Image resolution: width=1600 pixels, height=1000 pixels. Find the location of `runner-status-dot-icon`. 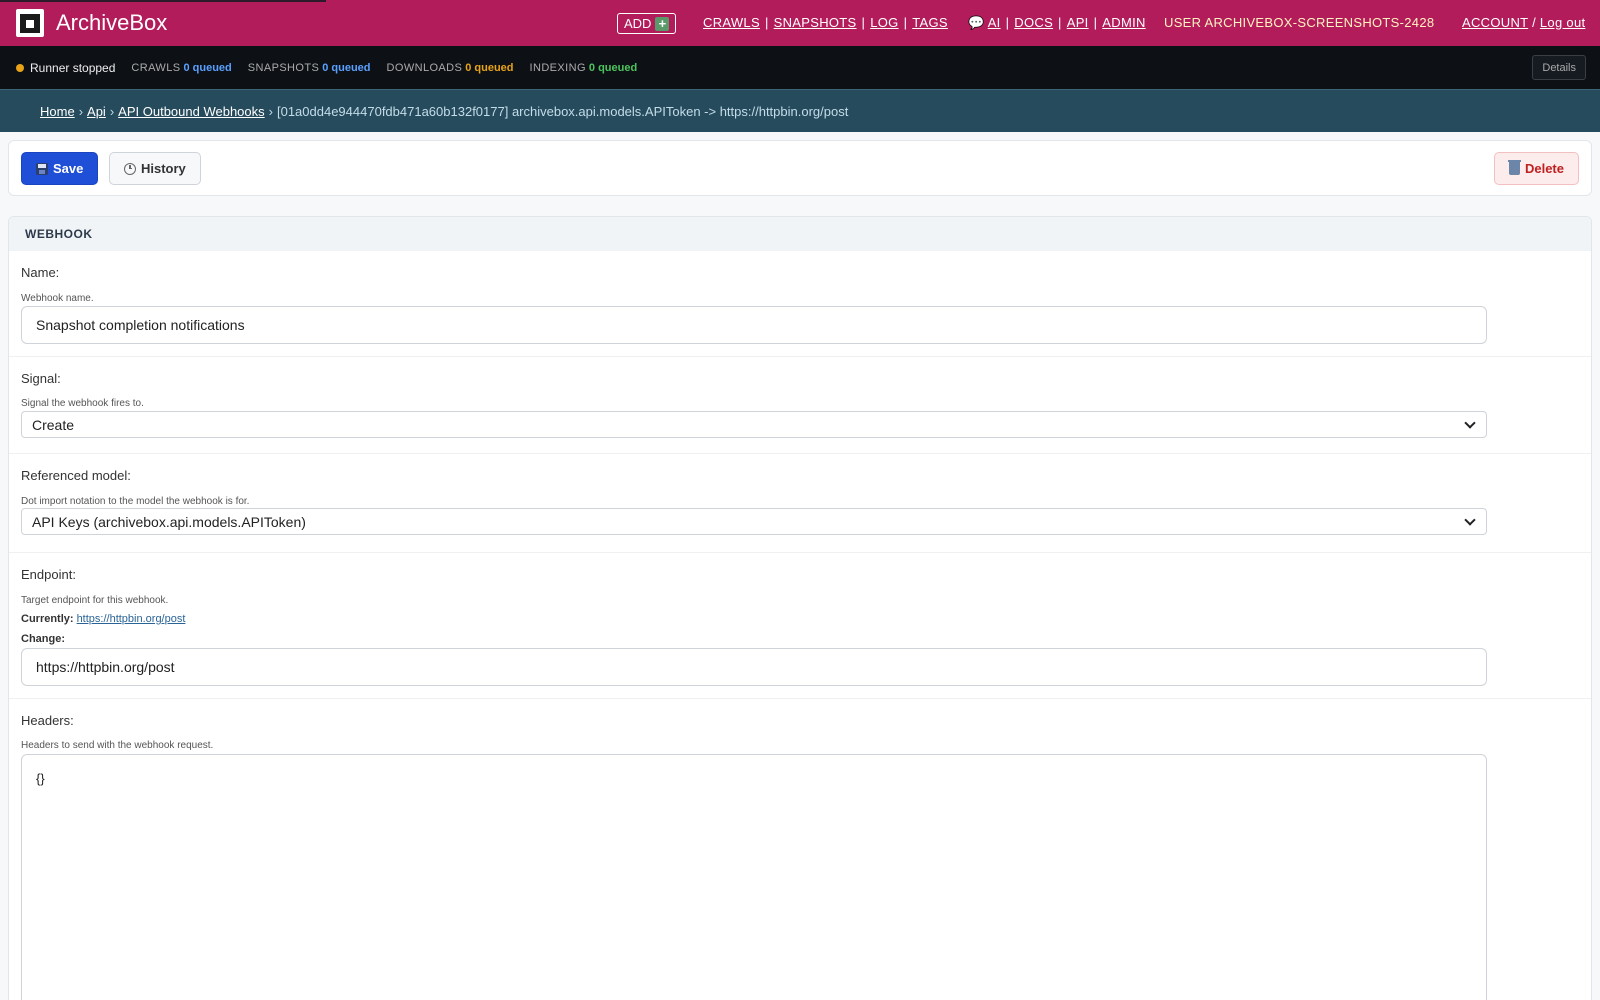

runner-status-dot-icon is located at coordinates (20, 67).